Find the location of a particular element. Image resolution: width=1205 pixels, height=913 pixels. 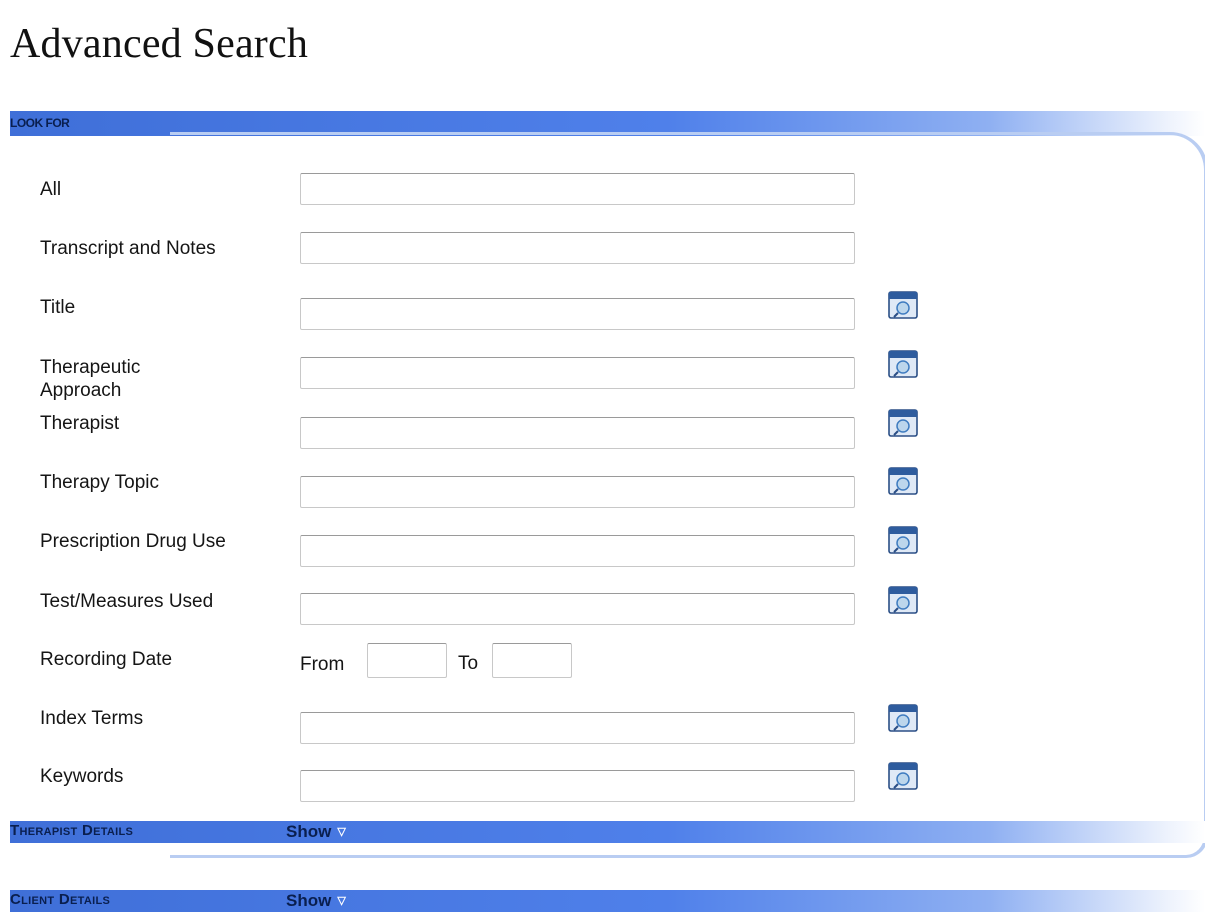

client-details-show-toggle: Show ▽ is located at coordinates (316, 901).